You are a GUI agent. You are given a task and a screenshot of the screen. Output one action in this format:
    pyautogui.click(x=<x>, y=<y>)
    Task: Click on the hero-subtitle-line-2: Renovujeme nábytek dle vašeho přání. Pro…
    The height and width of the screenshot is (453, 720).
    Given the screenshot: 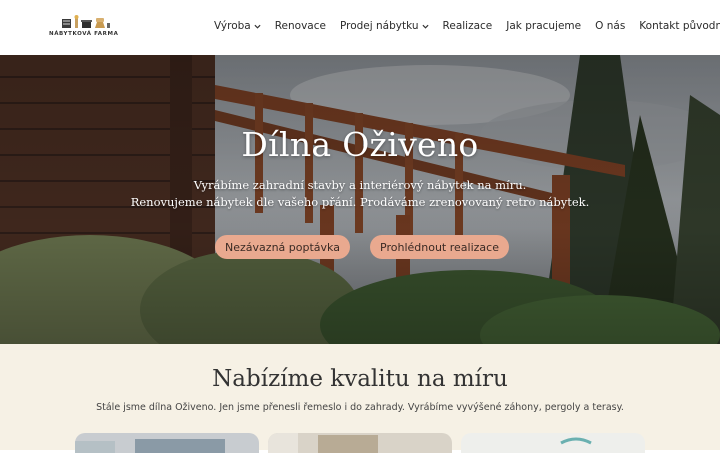 What is the action you would take?
    pyautogui.click(x=360, y=202)
    